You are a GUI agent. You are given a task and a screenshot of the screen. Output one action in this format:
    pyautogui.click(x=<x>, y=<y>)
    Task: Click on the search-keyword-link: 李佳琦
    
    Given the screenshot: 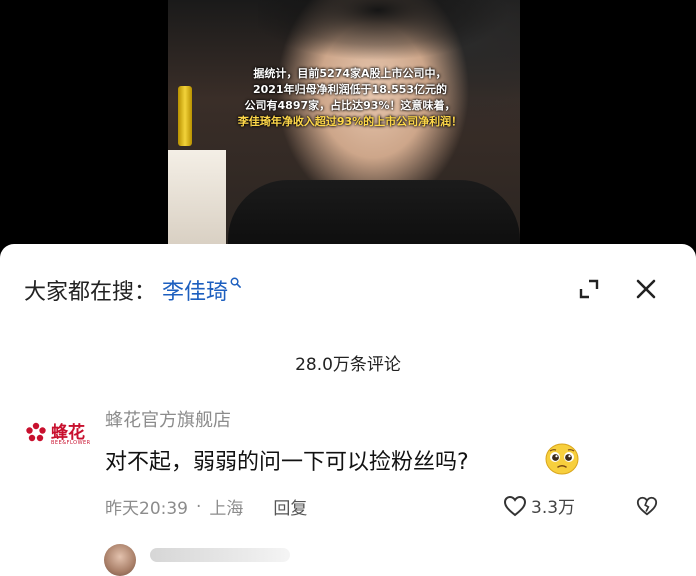 What is the action you would take?
    pyautogui.click(x=195, y=290)
    